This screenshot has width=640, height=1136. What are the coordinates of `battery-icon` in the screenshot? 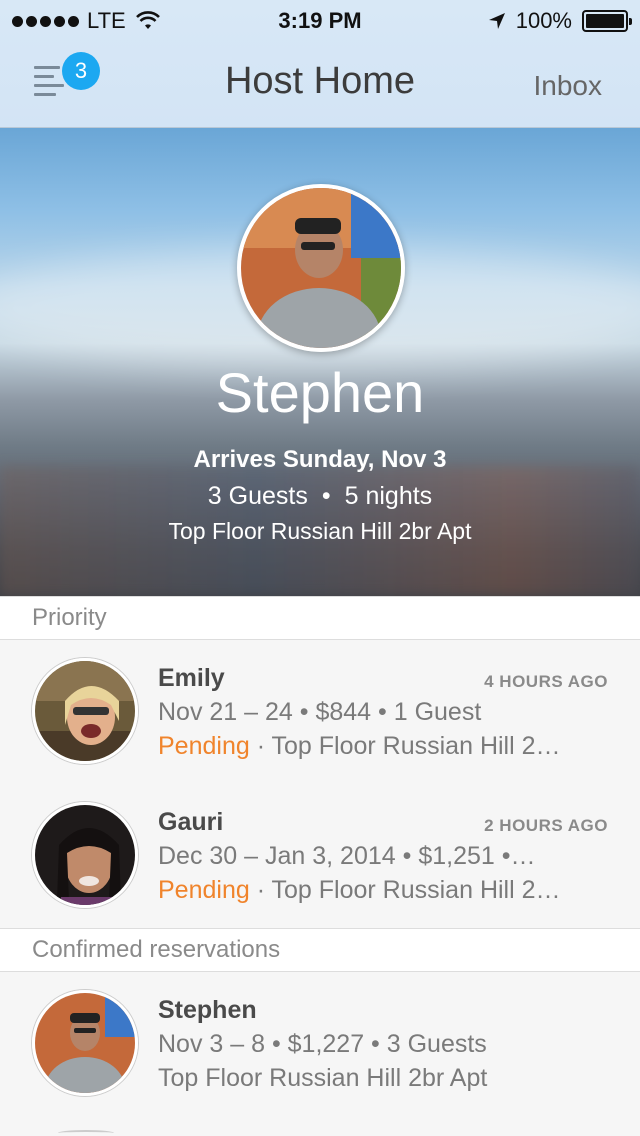 It's located at (607, 21).